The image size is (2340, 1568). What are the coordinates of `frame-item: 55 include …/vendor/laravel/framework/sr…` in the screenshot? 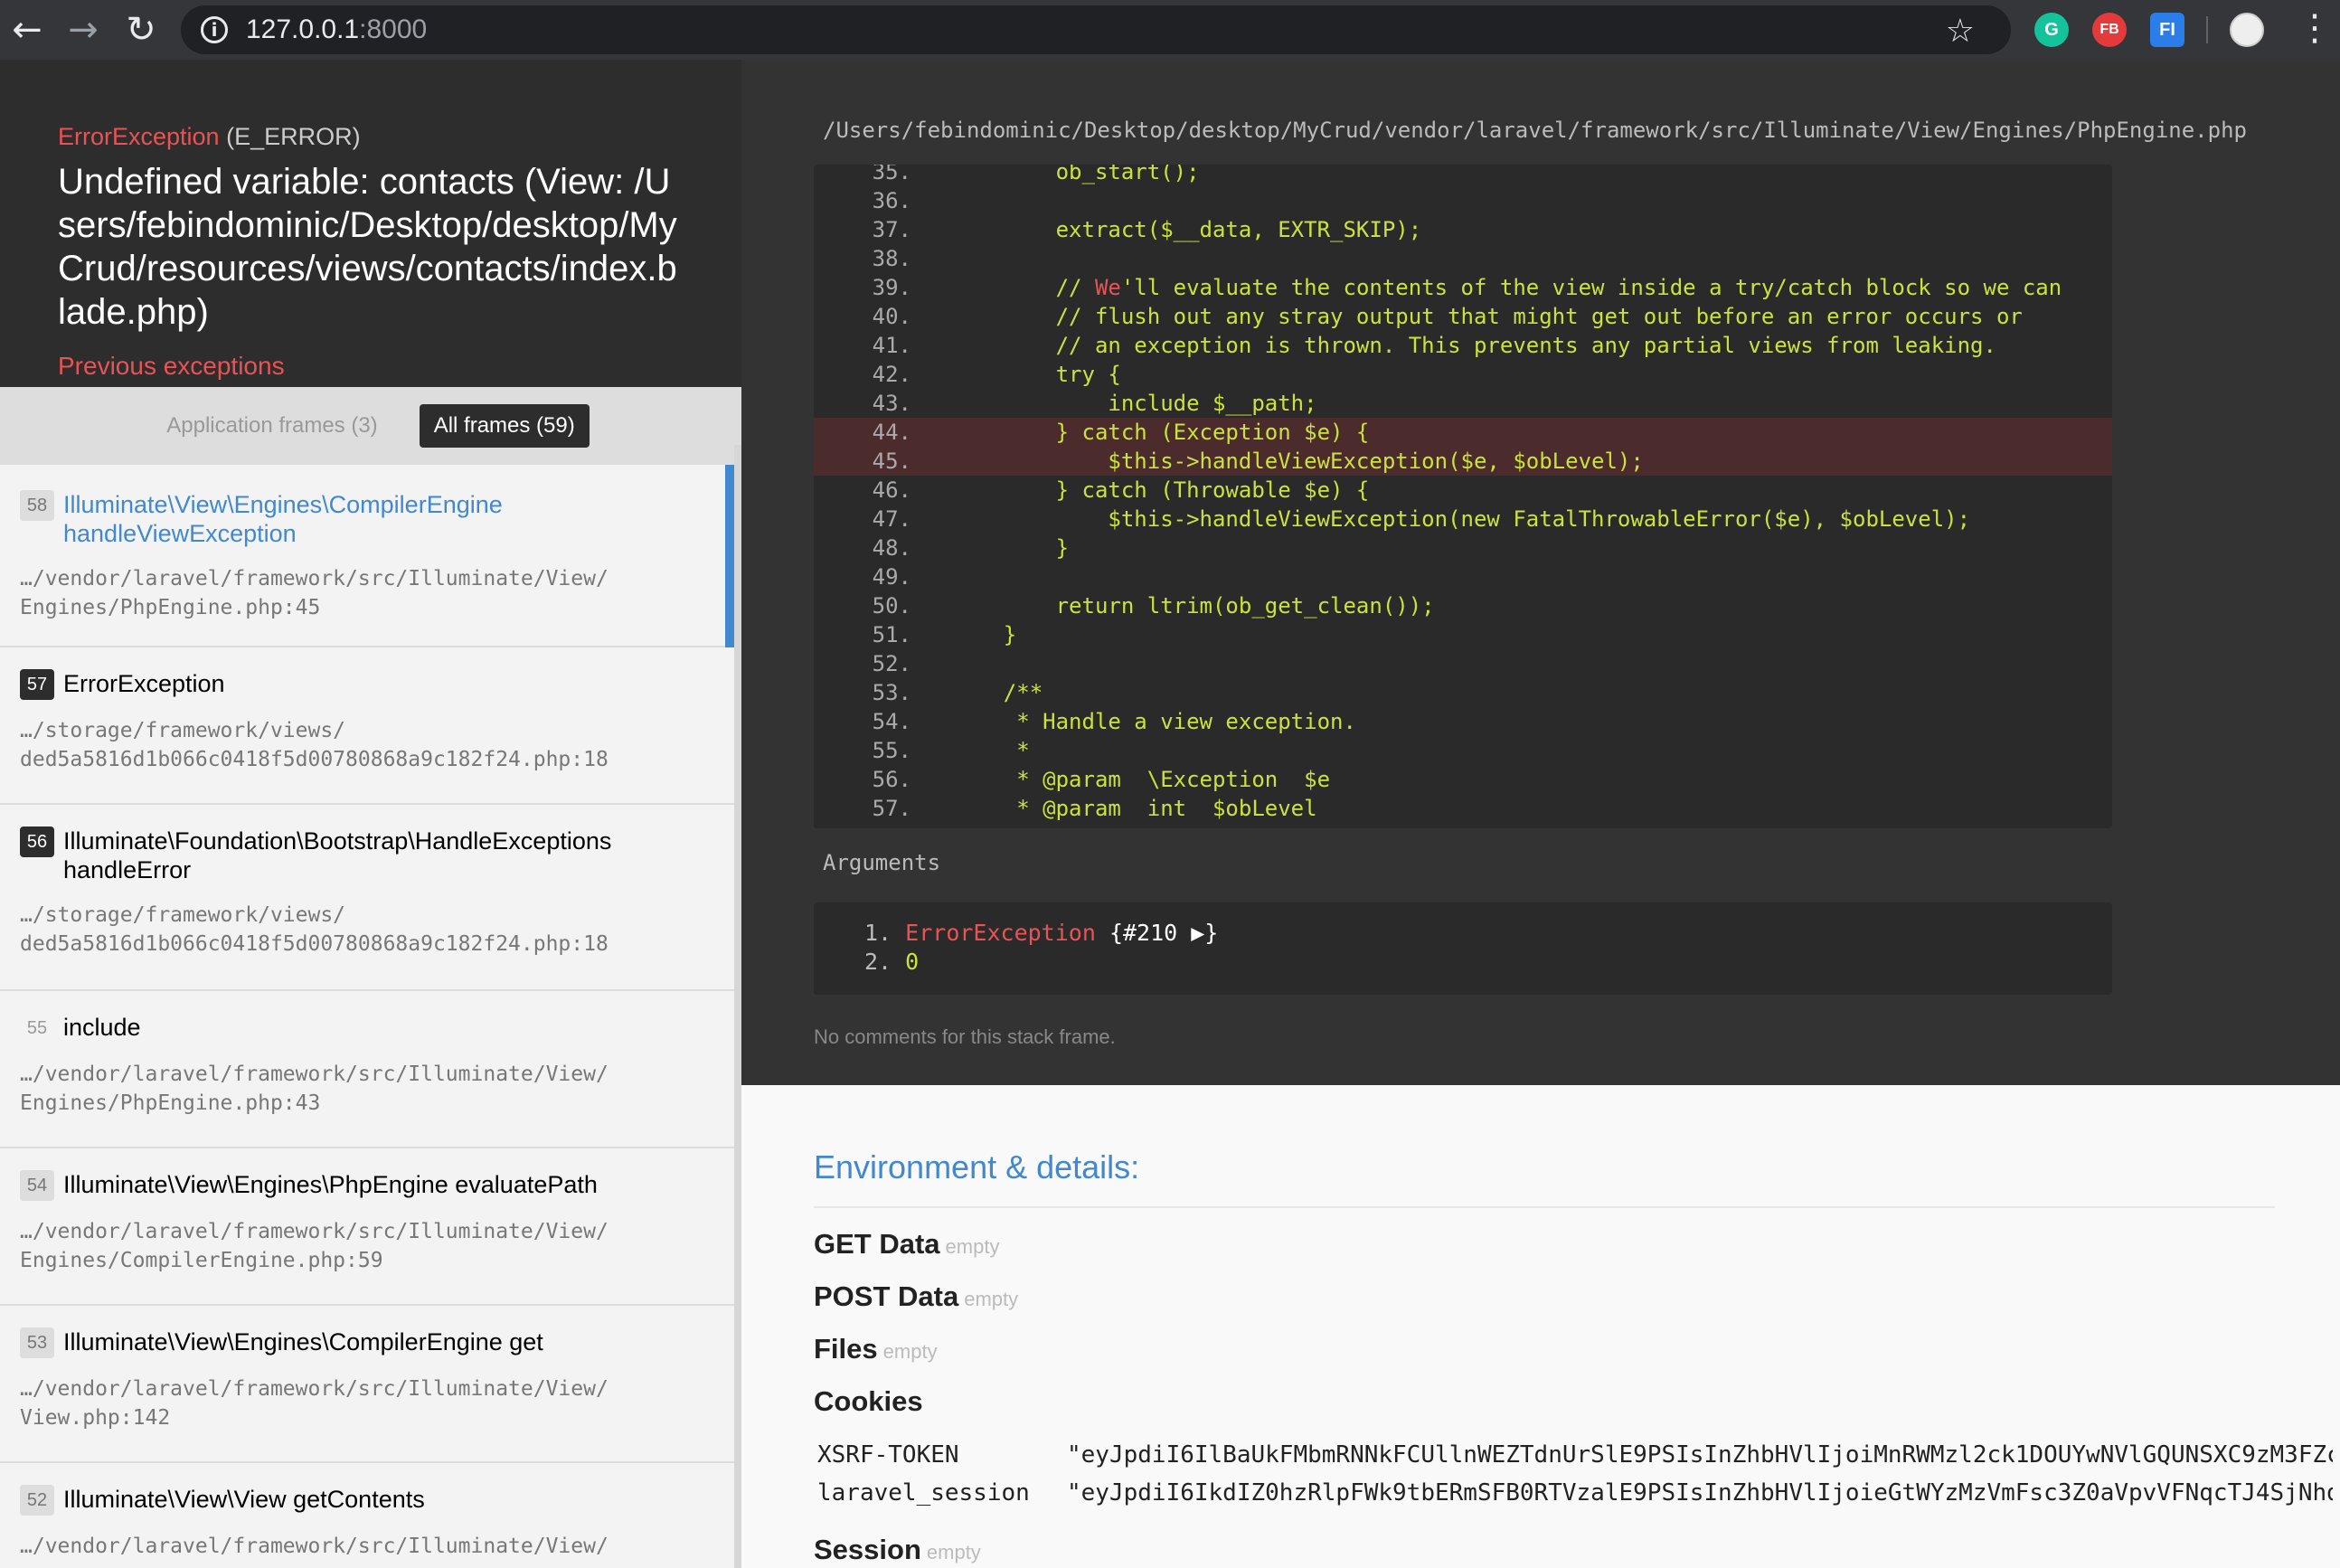 It's located at (367, 1069).